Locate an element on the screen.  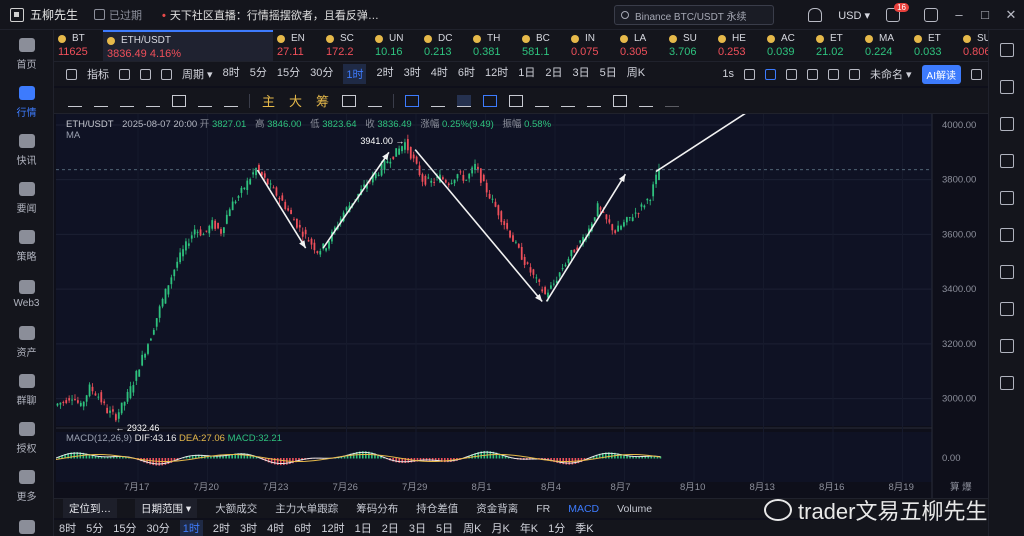
bottom-timeframe-0: 8时 is located at coordinates (67, 528).